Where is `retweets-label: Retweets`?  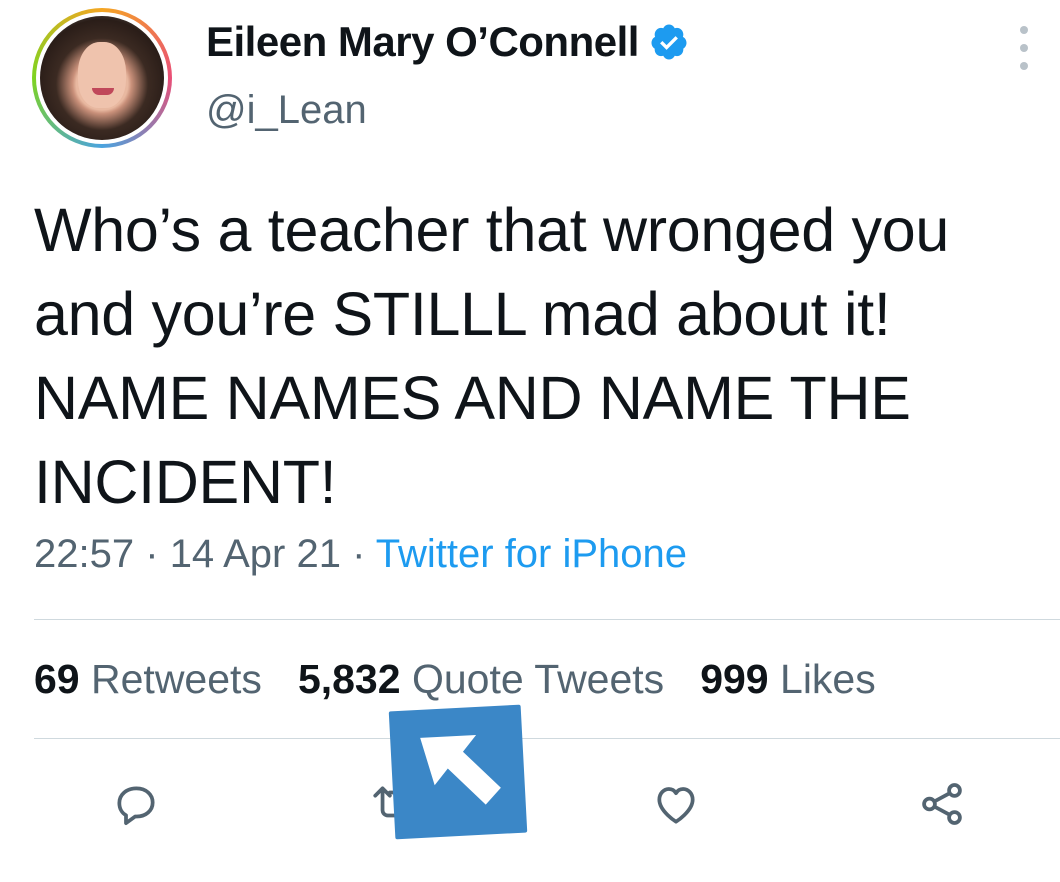 retweets-label: Retweets is located at coordinates (176, 679).